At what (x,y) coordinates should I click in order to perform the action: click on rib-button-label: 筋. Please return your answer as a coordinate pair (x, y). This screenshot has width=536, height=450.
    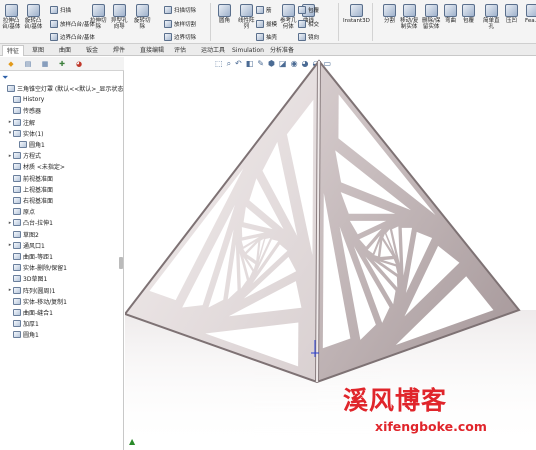
    Looking at the image, I should click on (269, 10).